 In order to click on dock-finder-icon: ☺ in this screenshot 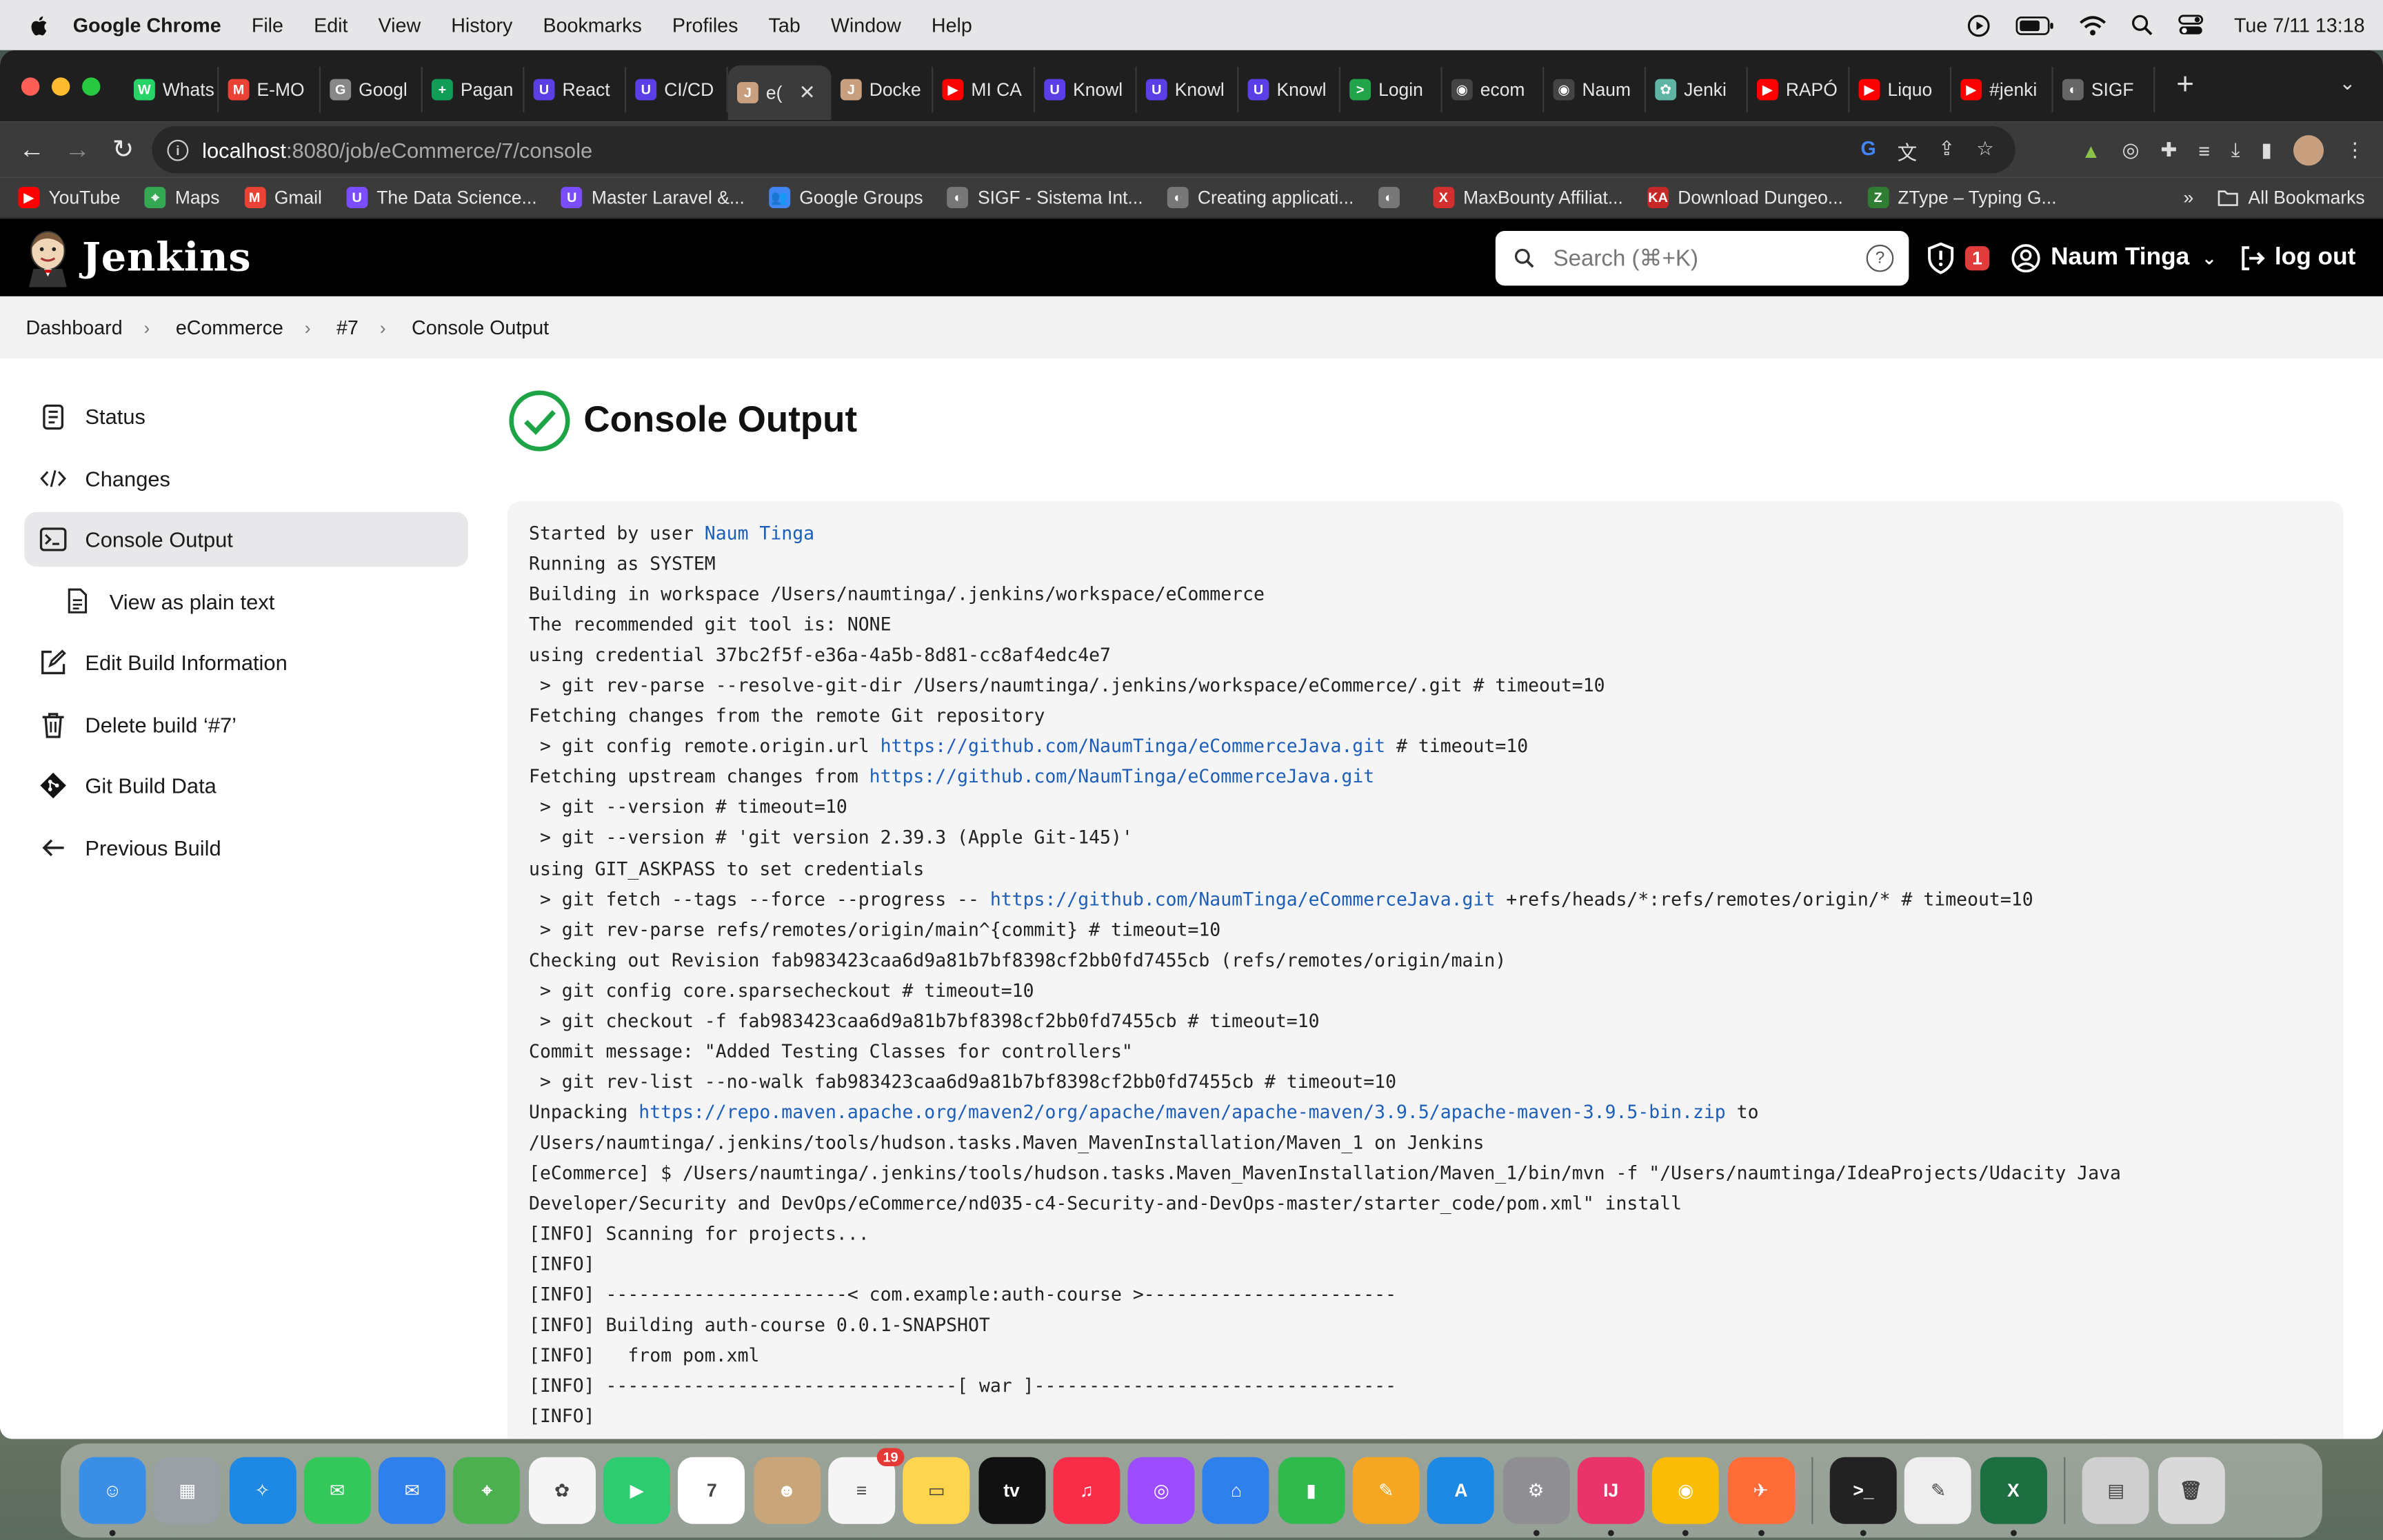, I will do `click(112, 1497)`.